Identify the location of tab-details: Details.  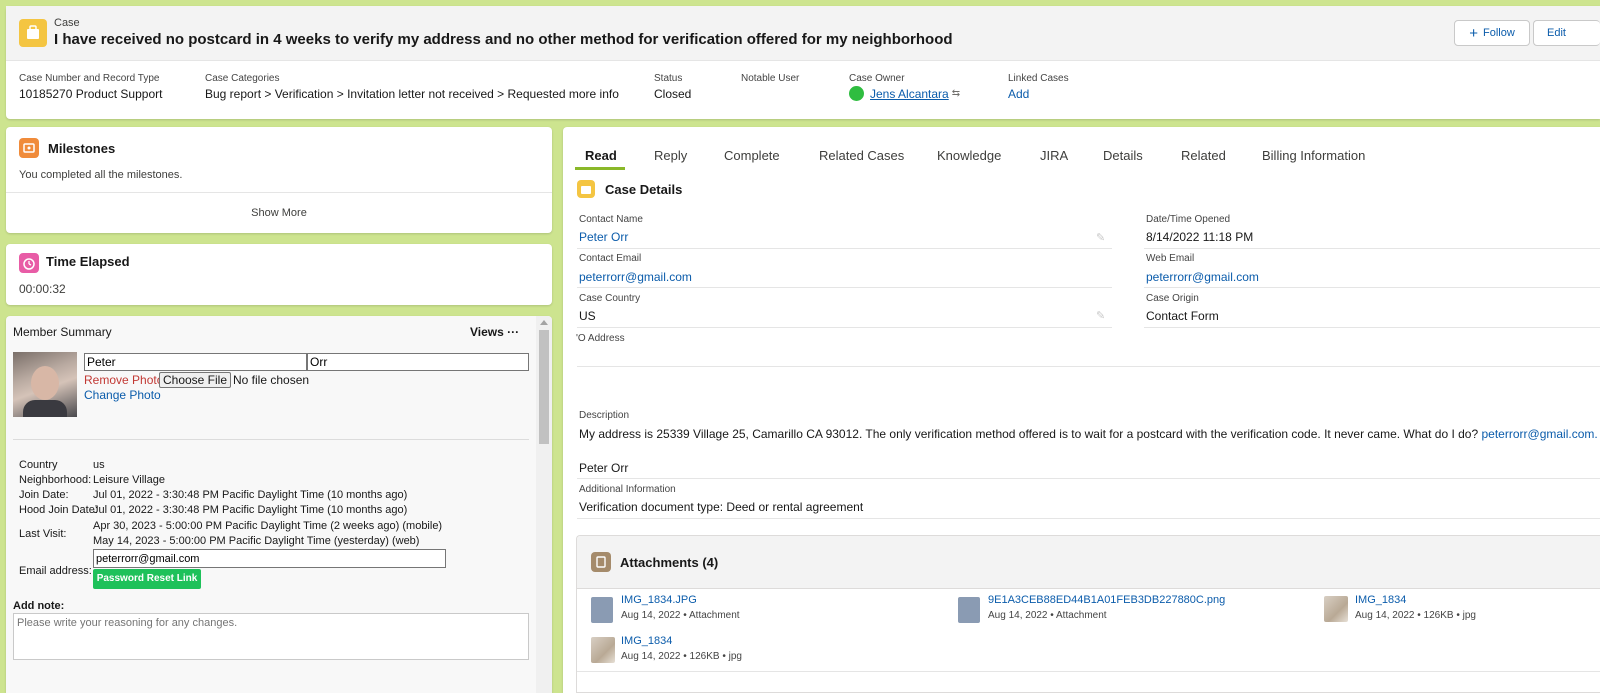
(1123, 155).